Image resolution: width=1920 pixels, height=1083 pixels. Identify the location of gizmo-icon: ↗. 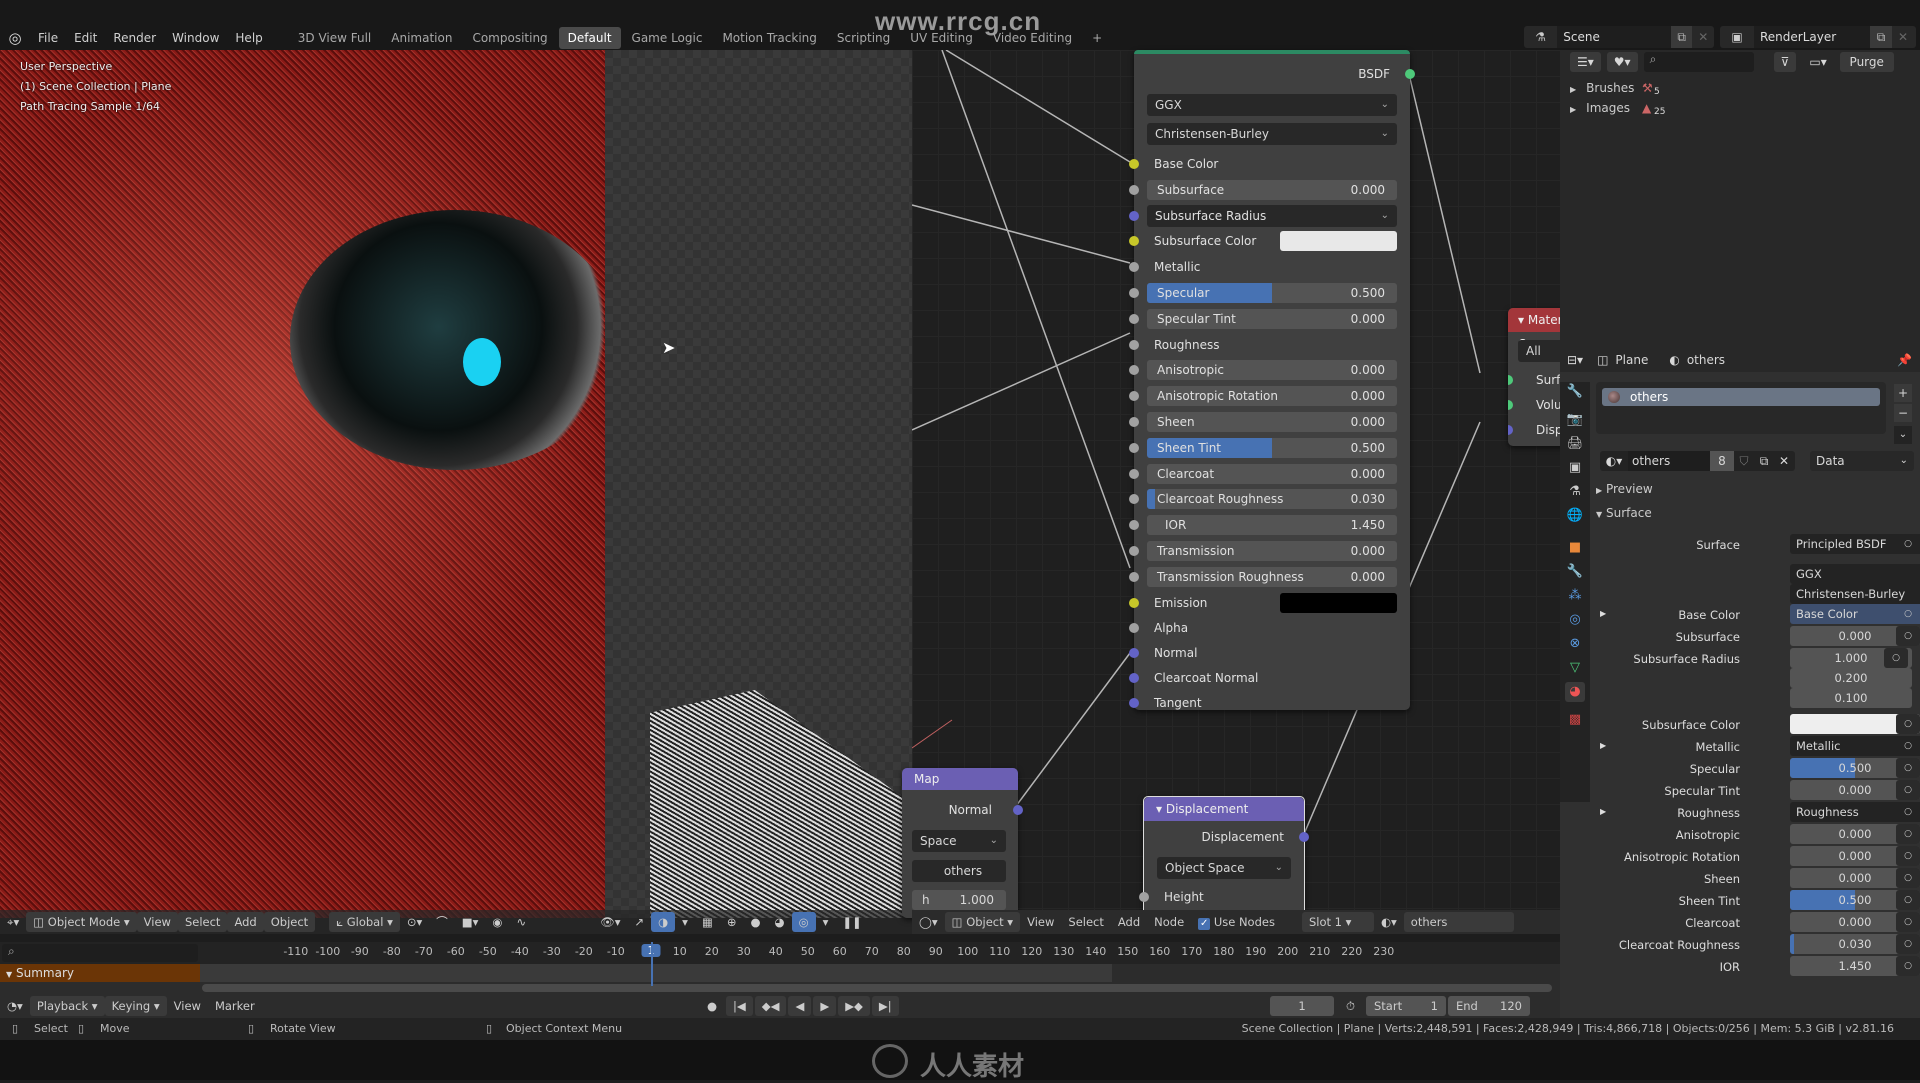
(639, 922).